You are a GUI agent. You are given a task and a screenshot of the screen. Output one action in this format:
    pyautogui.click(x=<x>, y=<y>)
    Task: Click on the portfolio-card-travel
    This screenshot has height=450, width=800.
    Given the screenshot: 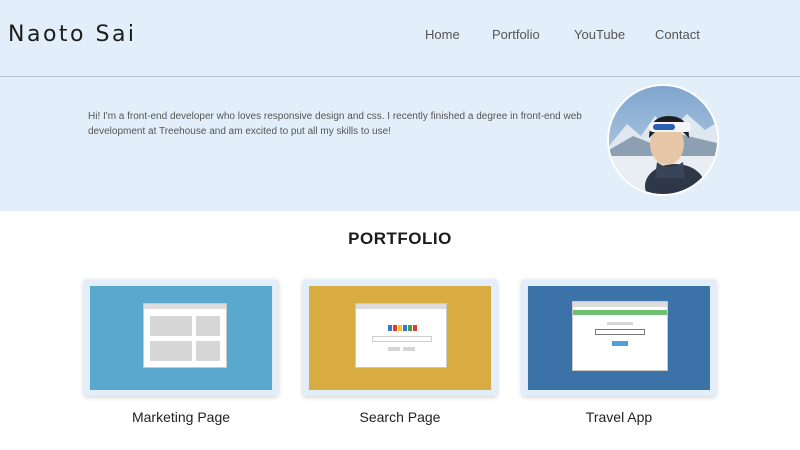 What is the action you would take?
    pyautogui.click(x=619, y=338)
    